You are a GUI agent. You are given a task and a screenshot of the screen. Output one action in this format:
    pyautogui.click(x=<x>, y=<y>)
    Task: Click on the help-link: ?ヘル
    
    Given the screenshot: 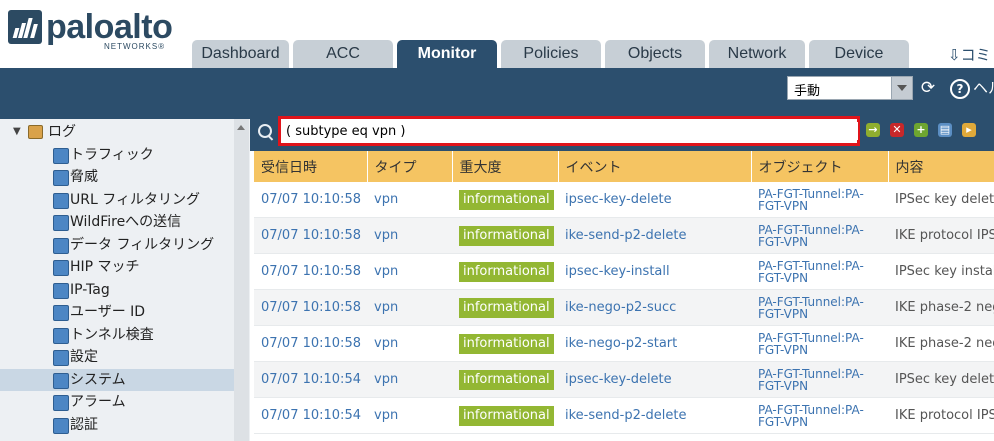 What is the action you would take?
    pyautogui.click(x=972, y=88)
    